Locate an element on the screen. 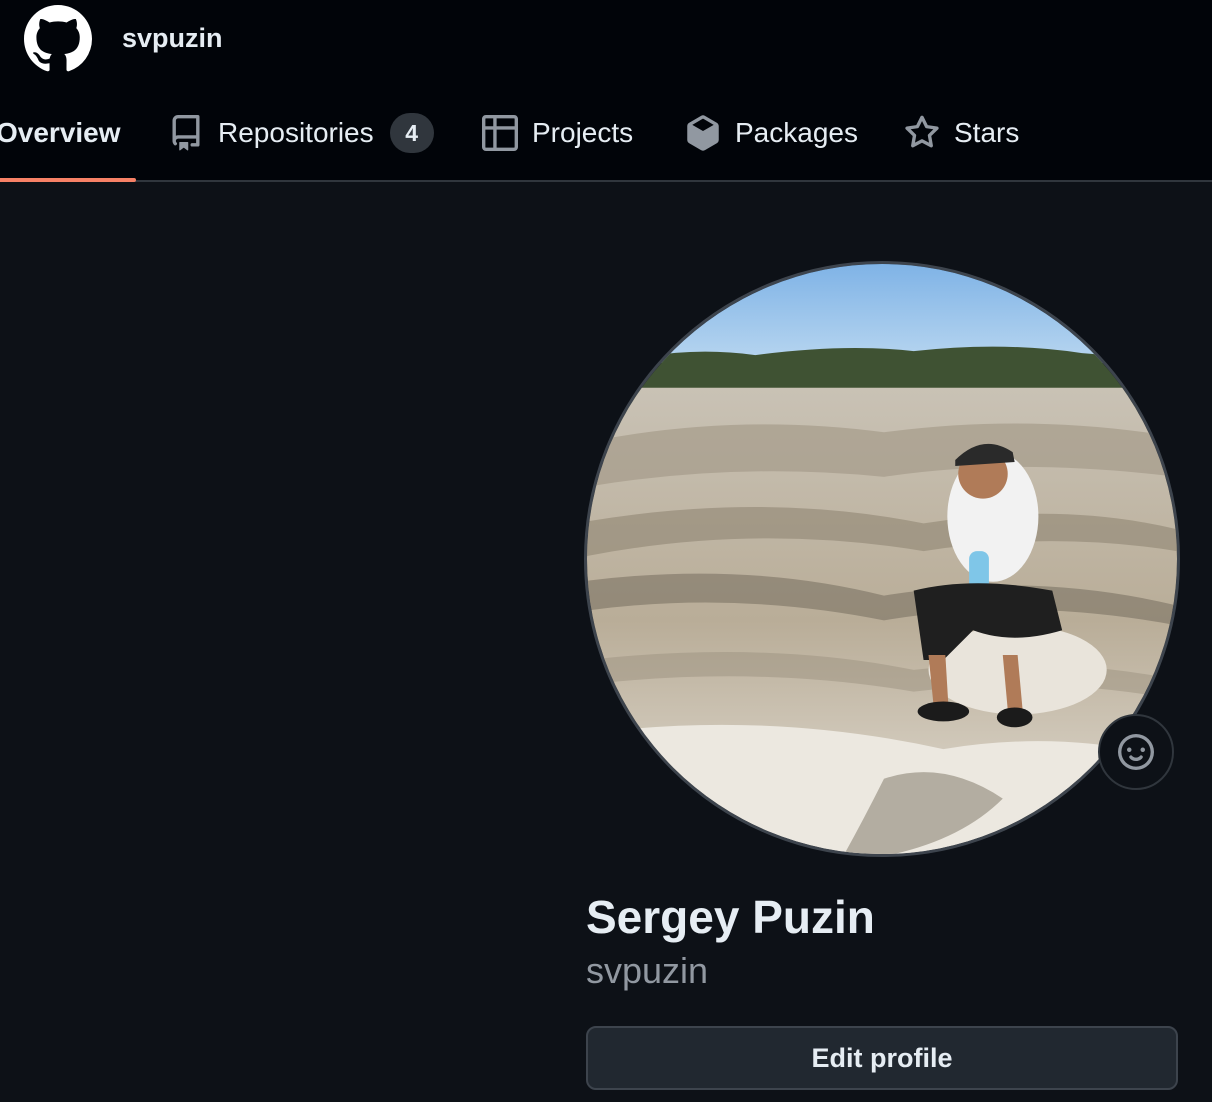 This screenshot has width=1212, height=1102. smiley-icon is located at coordinates (1136, 752).